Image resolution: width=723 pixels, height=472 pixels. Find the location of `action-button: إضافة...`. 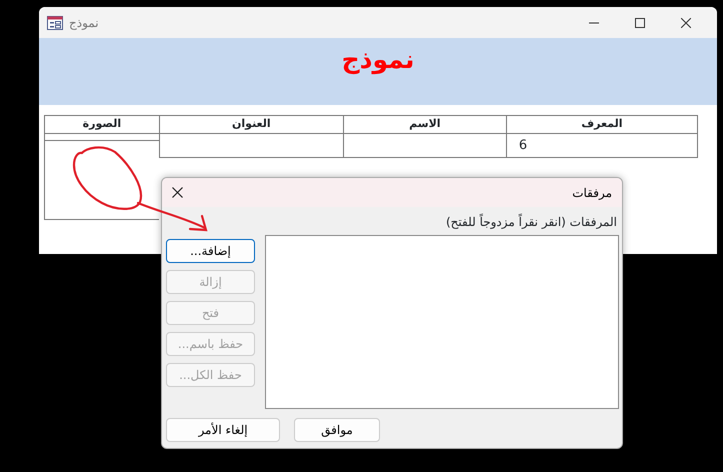

action-button: إضافة... is located at coordinates (210, 251).